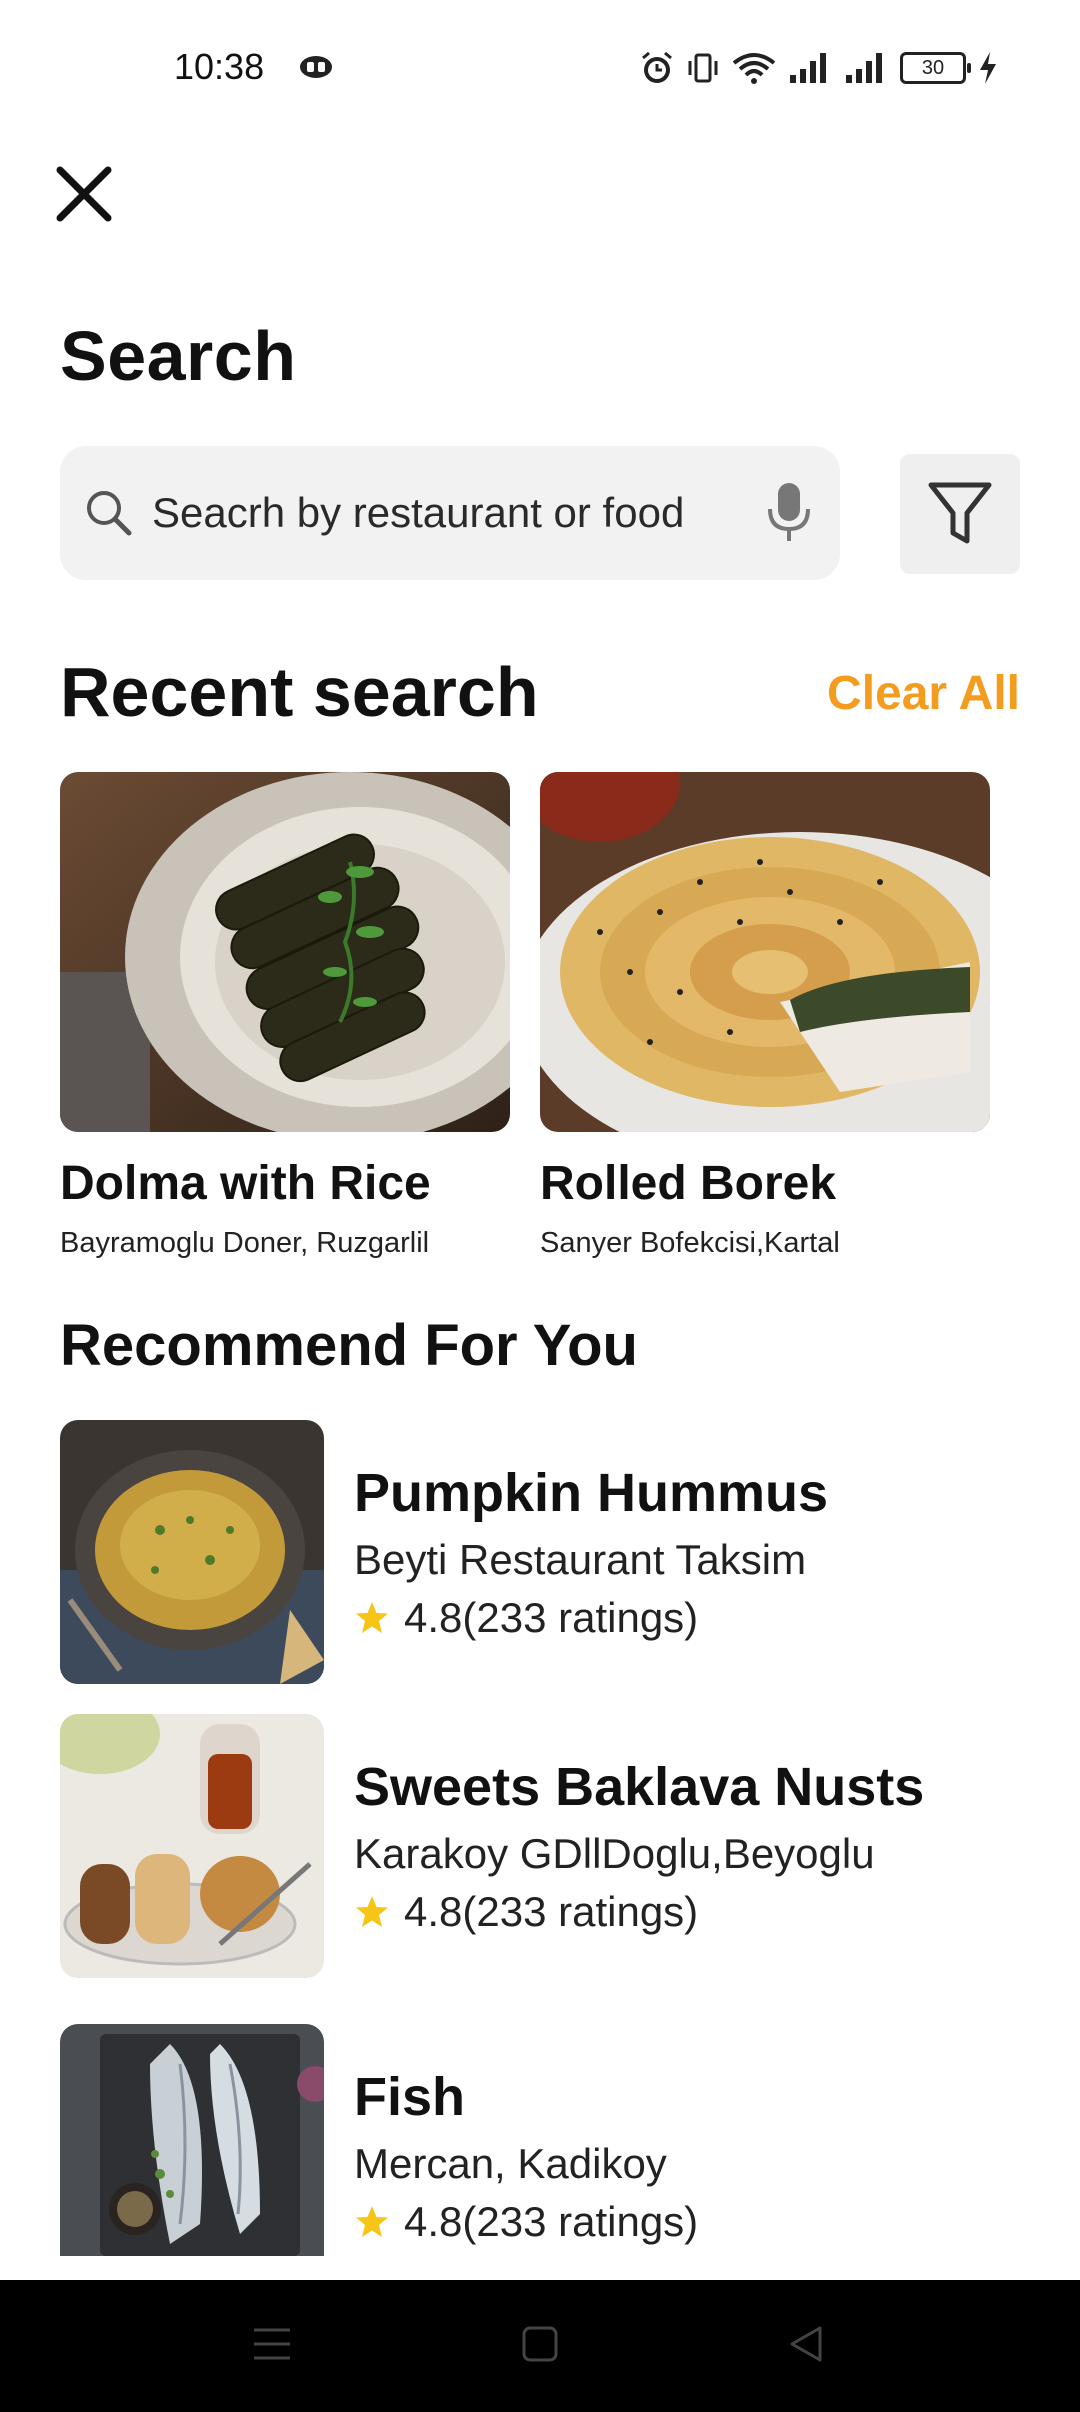 This screenshot has height=2412, width=1080. What do you see at coordinates (923, 693) in the screenshot?
I see `clear-all-button: Clear All` at bounding box center [923, 693].